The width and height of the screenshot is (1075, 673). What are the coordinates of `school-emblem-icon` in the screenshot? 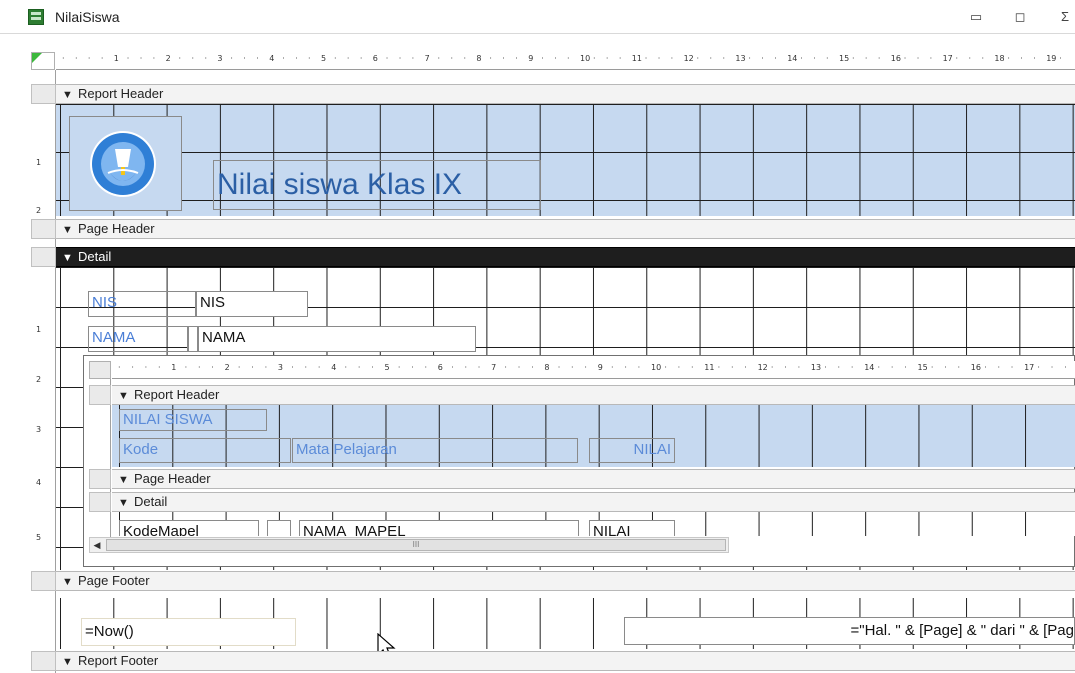 It's located at (123, 164).